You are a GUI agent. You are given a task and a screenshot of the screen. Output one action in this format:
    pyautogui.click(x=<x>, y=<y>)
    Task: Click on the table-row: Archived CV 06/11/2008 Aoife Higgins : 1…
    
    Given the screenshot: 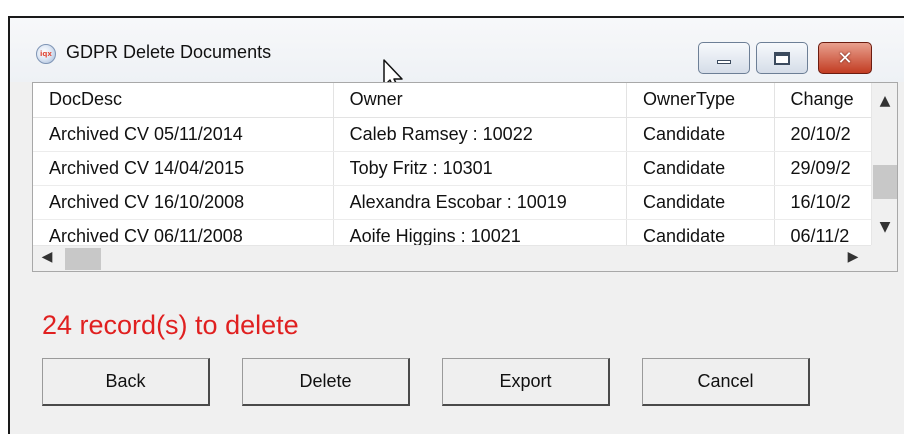 What is the action you would take?
    pyautogui.click(x=453, y=232)
    